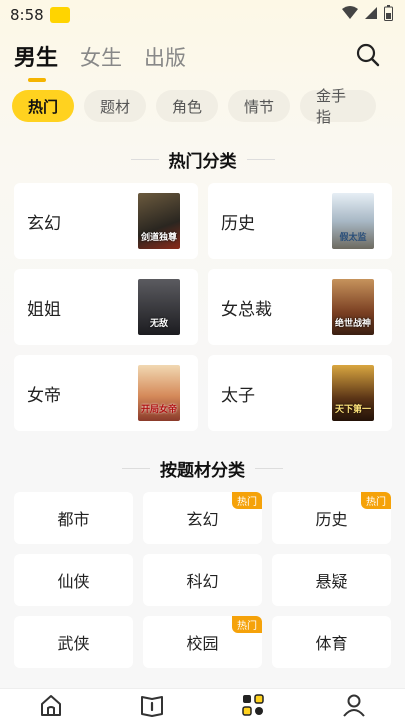  I want to click on theme-card-mystery: 悬疑, so click(331, 580).